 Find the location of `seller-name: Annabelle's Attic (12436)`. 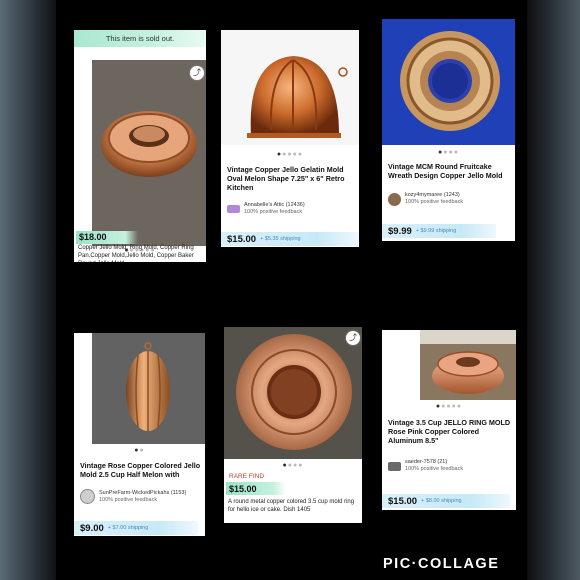

seller-name: Annabelle's Attic (12436) is located at coordinates (274, 205).